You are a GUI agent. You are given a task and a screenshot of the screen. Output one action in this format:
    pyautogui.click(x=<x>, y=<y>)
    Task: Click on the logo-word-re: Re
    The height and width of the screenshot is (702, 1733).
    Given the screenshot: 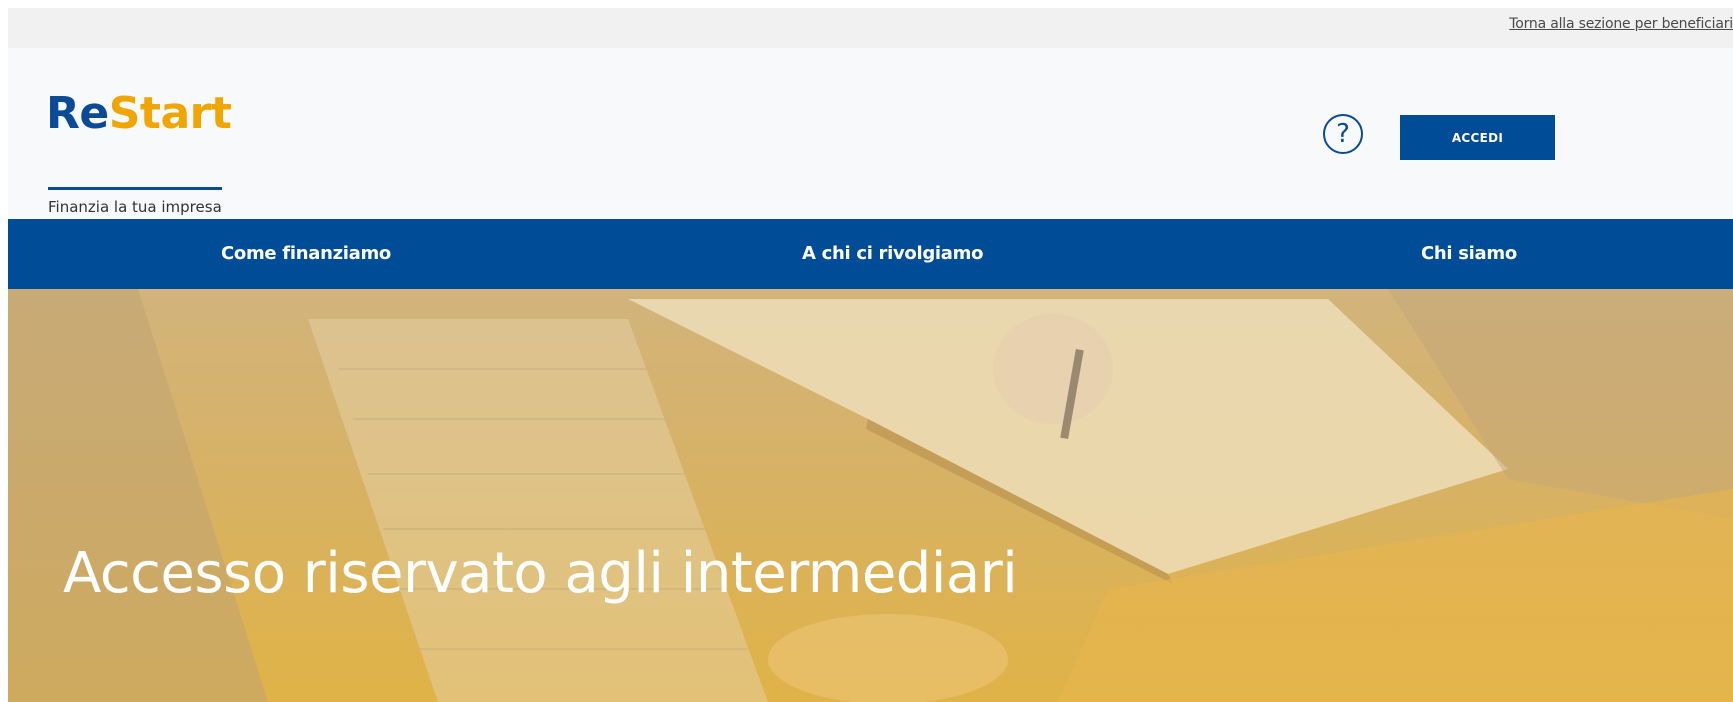 What is the action you would take?
    pyautogui.click(x=77, y=113)
    